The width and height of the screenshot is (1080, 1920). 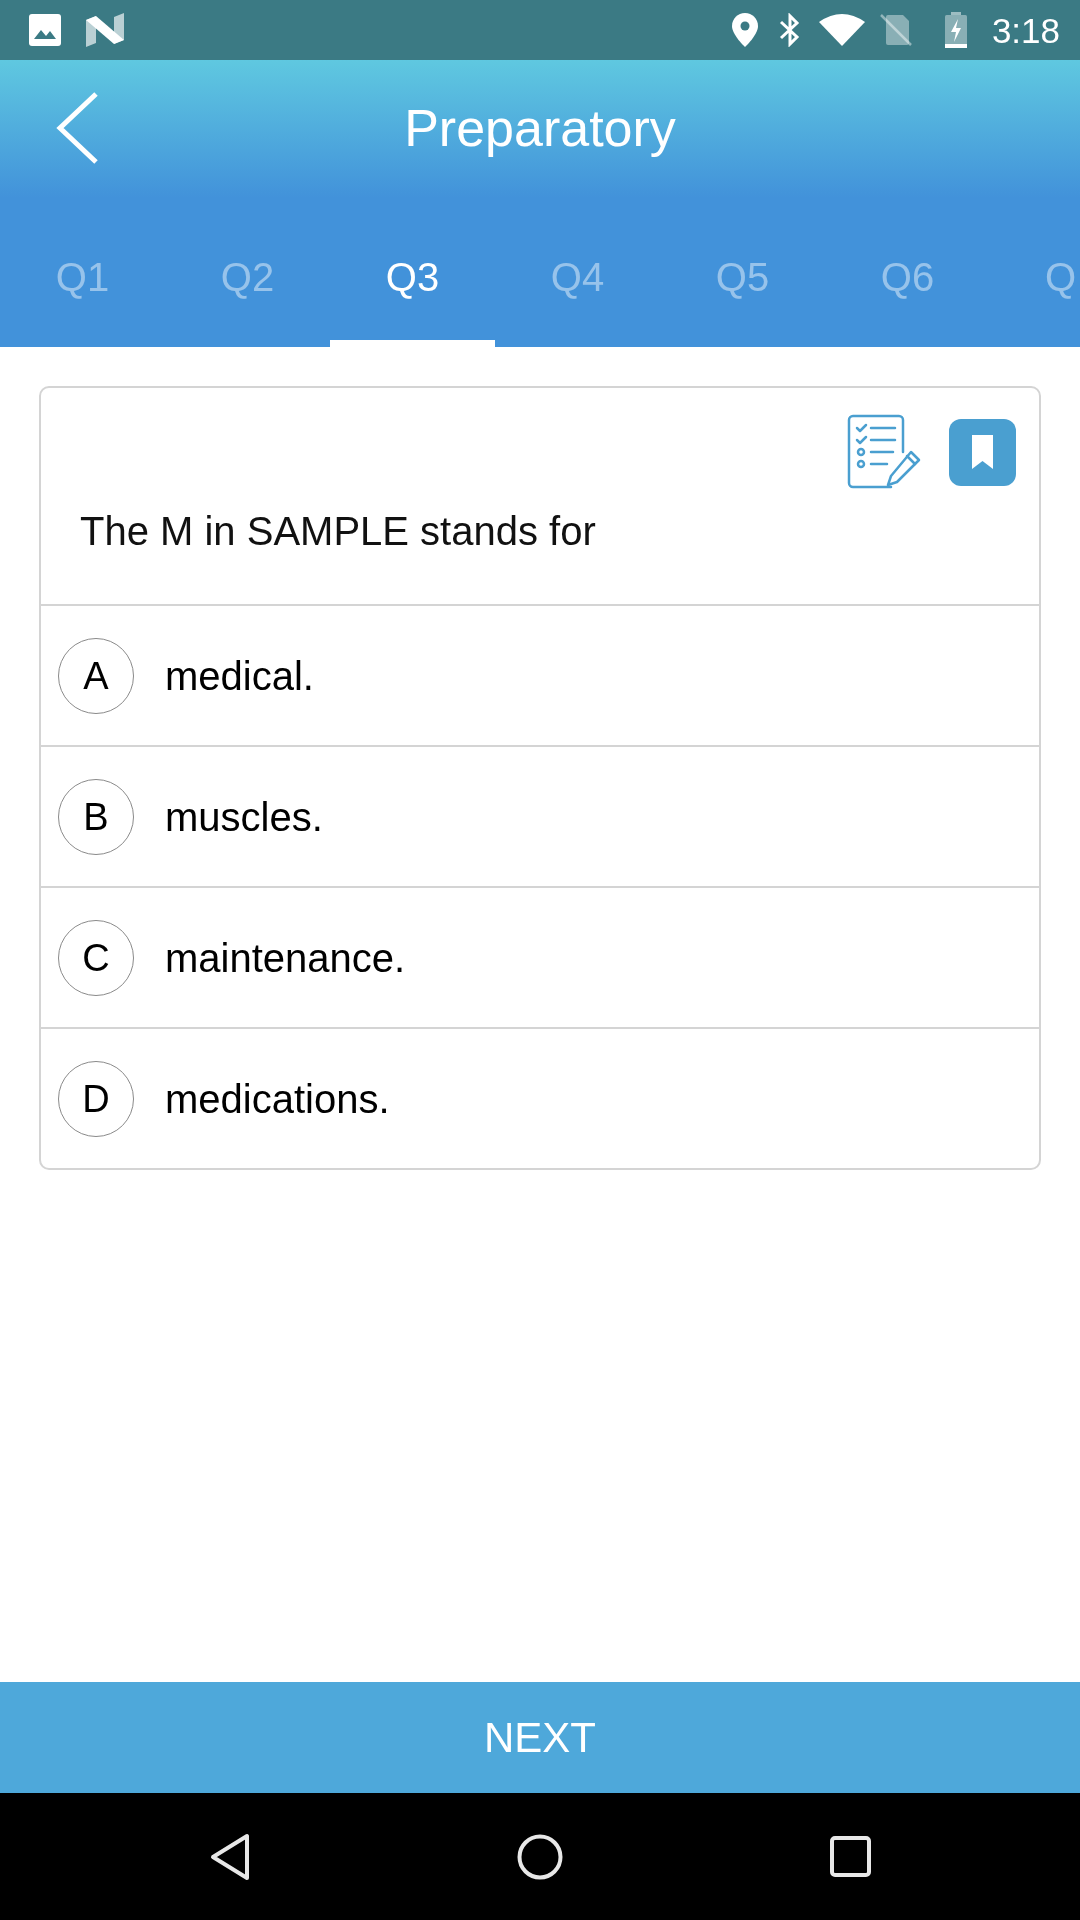 I want to click on status-time: 3:18, so click(x=1025, y=30).